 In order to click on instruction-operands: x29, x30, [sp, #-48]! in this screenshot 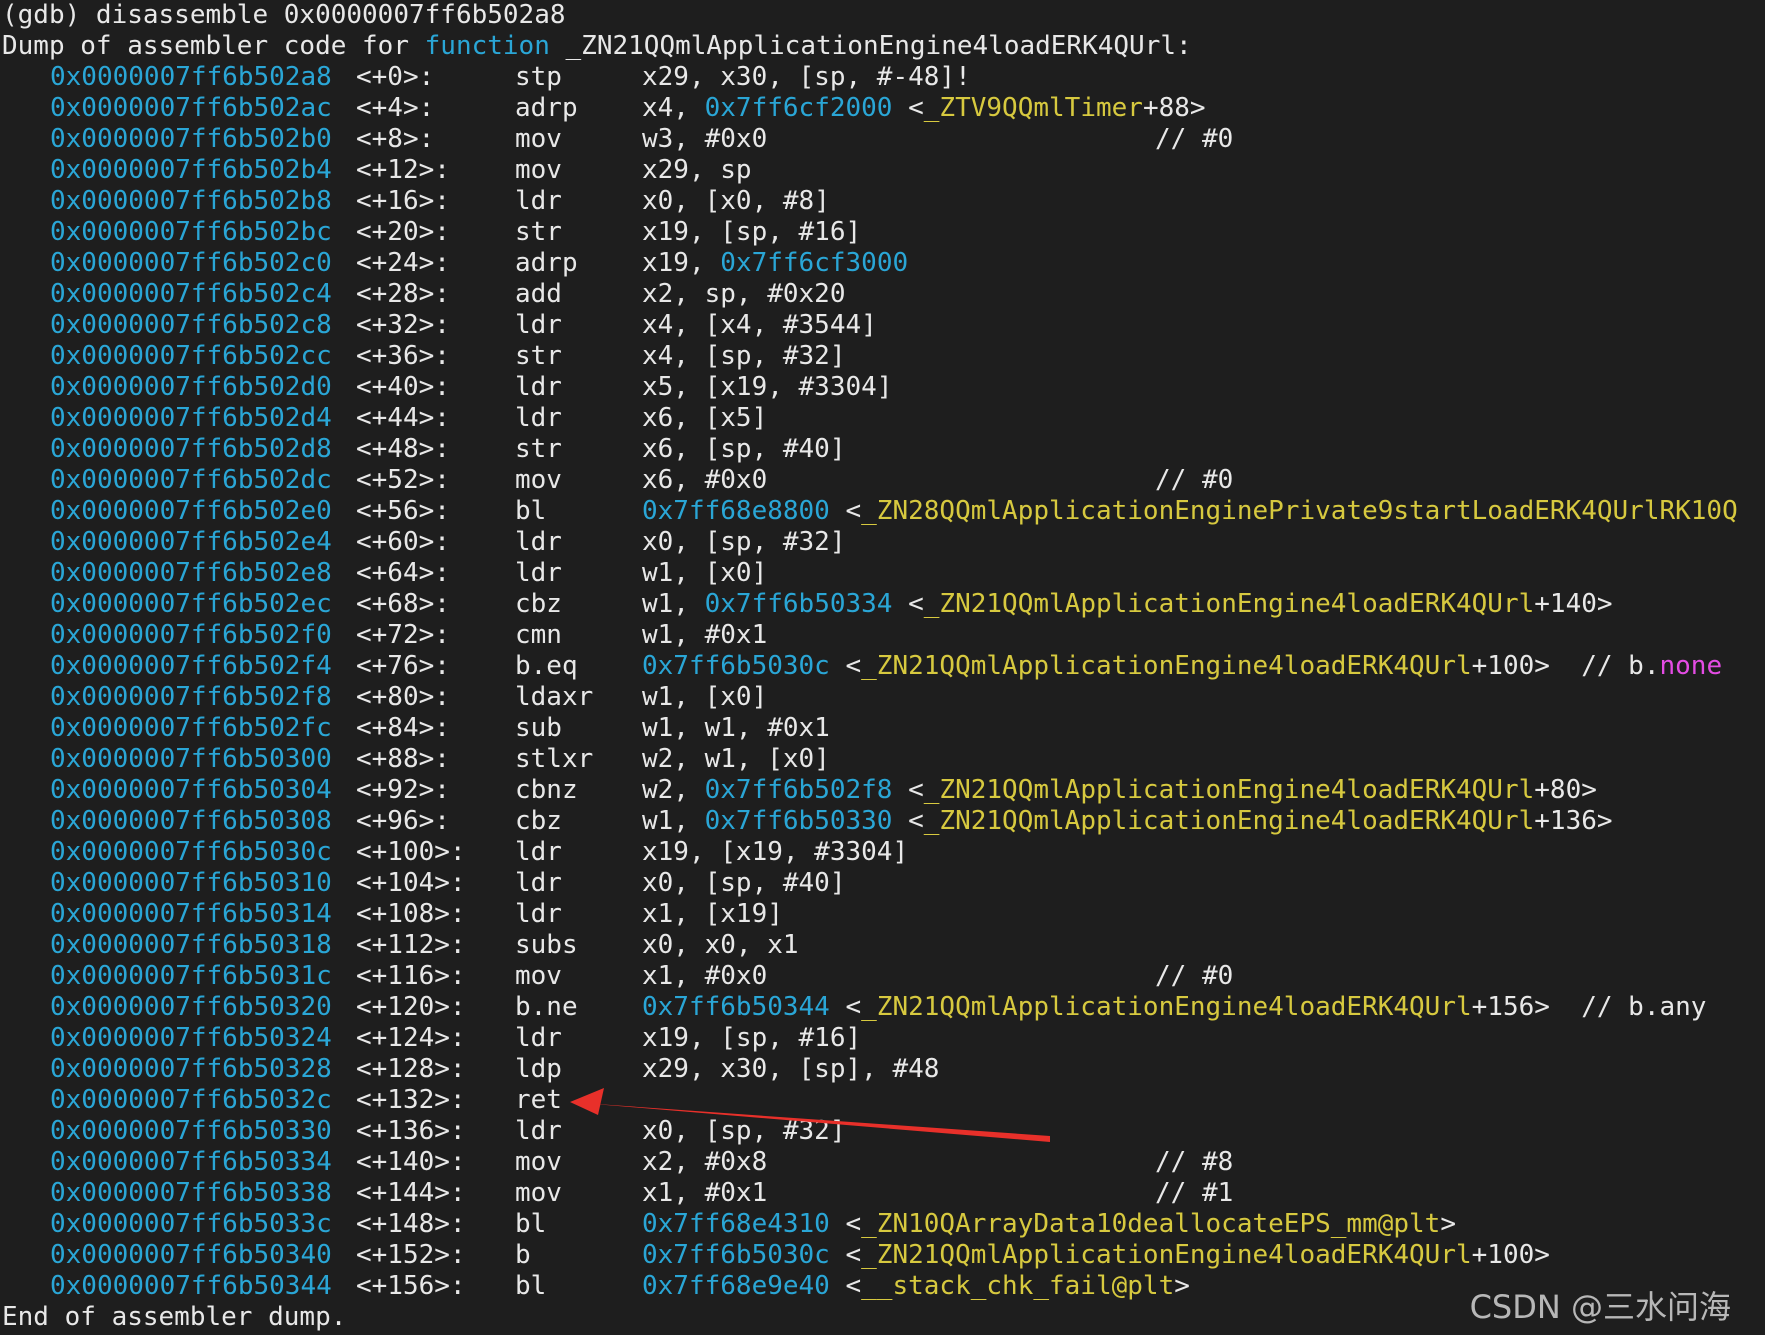, I will do `click(806, 77)`.